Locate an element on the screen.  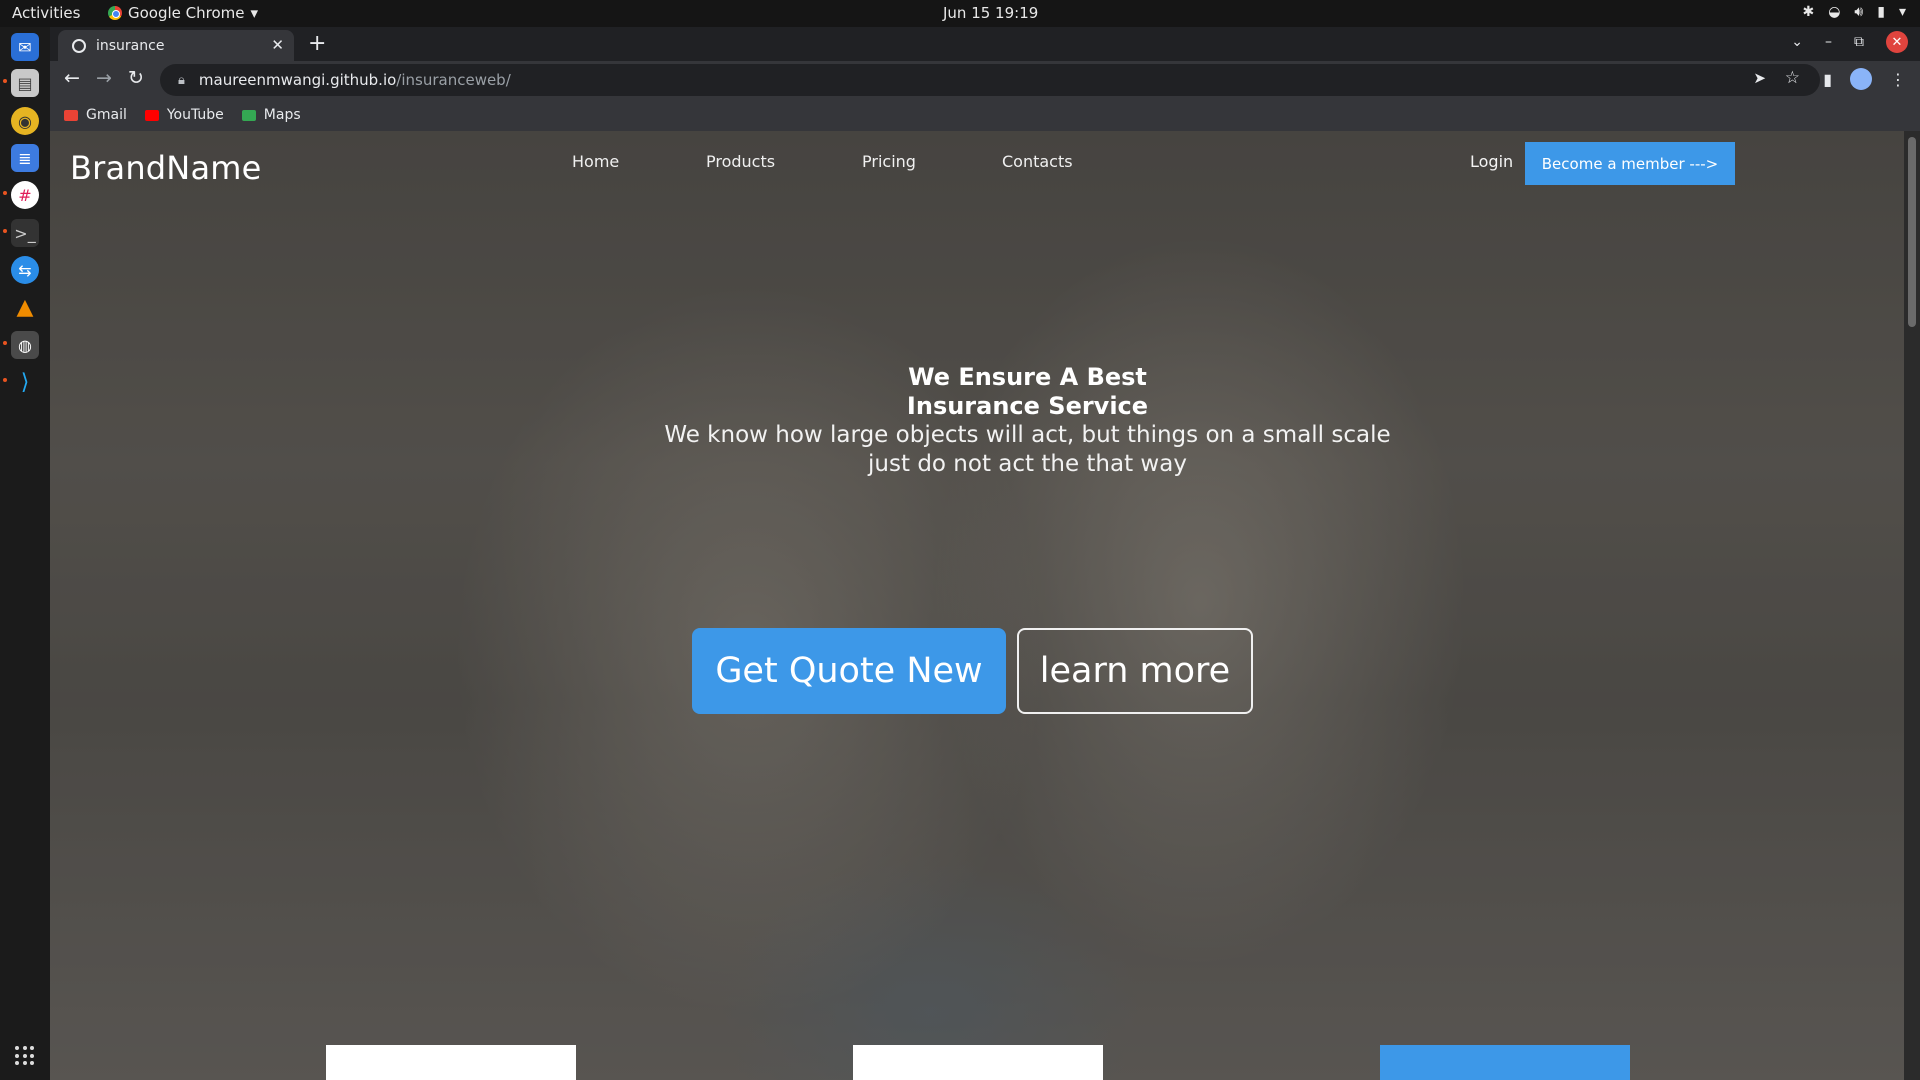
document-editor-icon: ≣ is located at coordinates (25, 158).